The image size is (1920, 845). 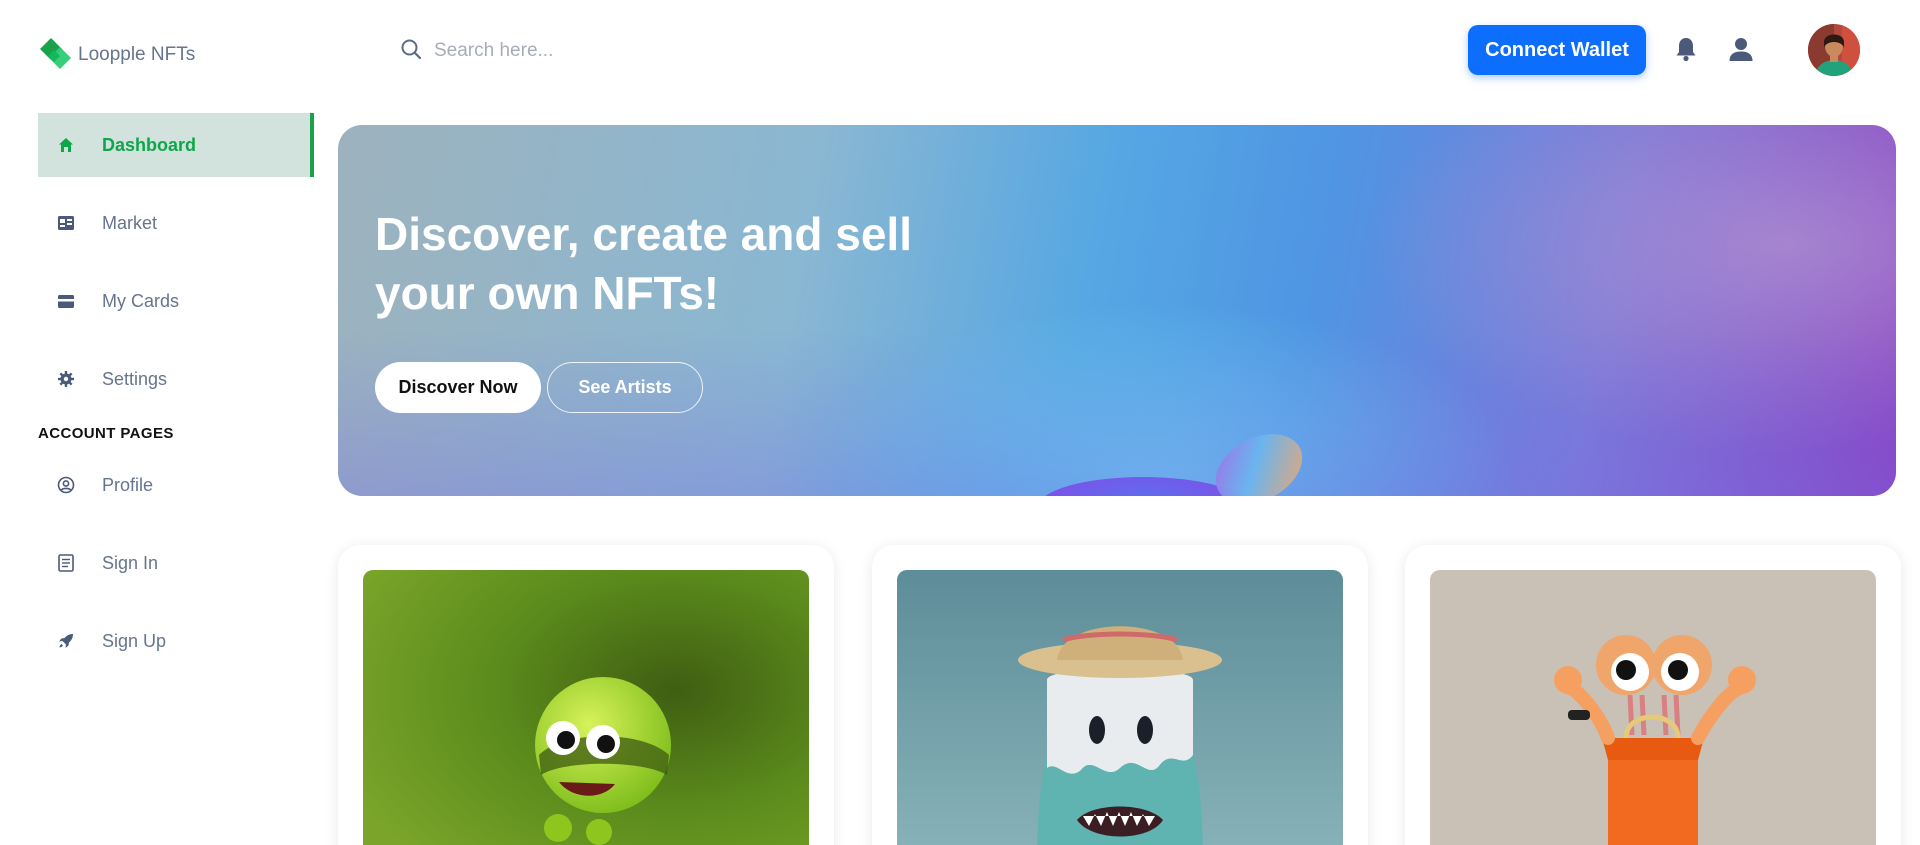 I want to click on sidebar-item-profile: Profile, so click(x=176, y=485).